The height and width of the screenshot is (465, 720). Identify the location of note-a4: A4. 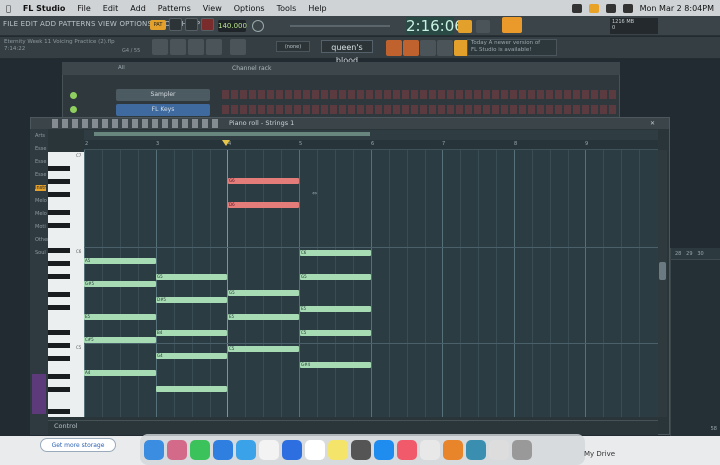
(120, 373).